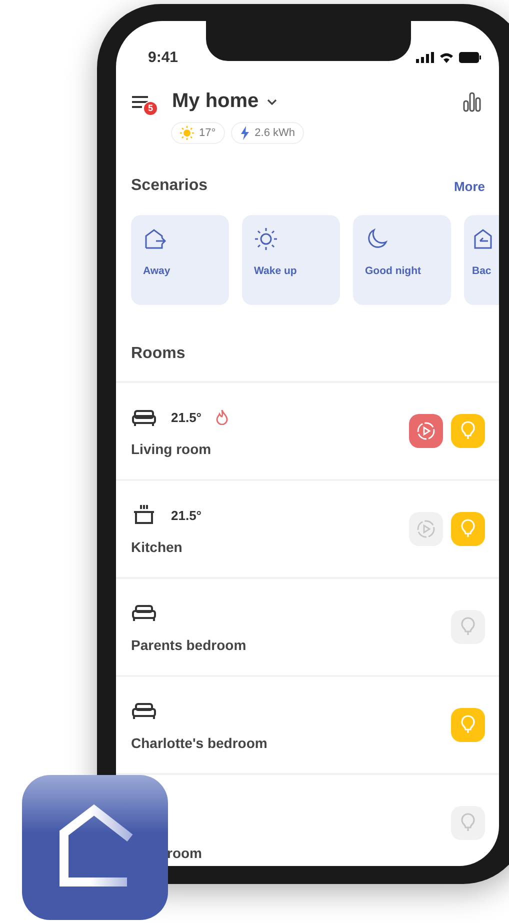  I want to click on section-title: Rooms, so click(158, 354).